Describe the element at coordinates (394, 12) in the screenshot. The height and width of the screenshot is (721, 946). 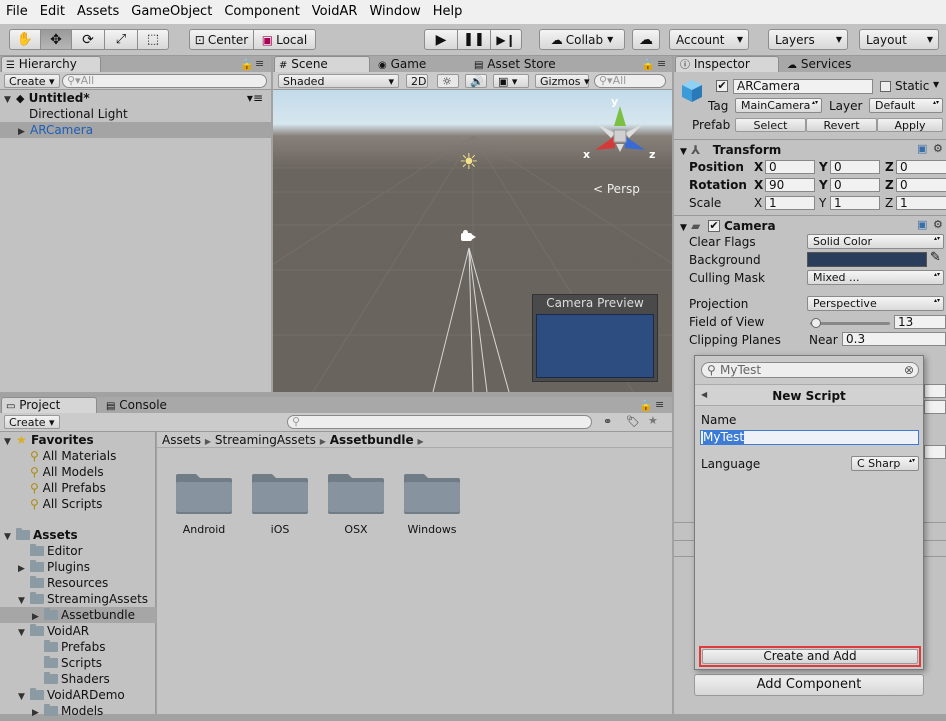
I see `menu-window: Window` at that location.